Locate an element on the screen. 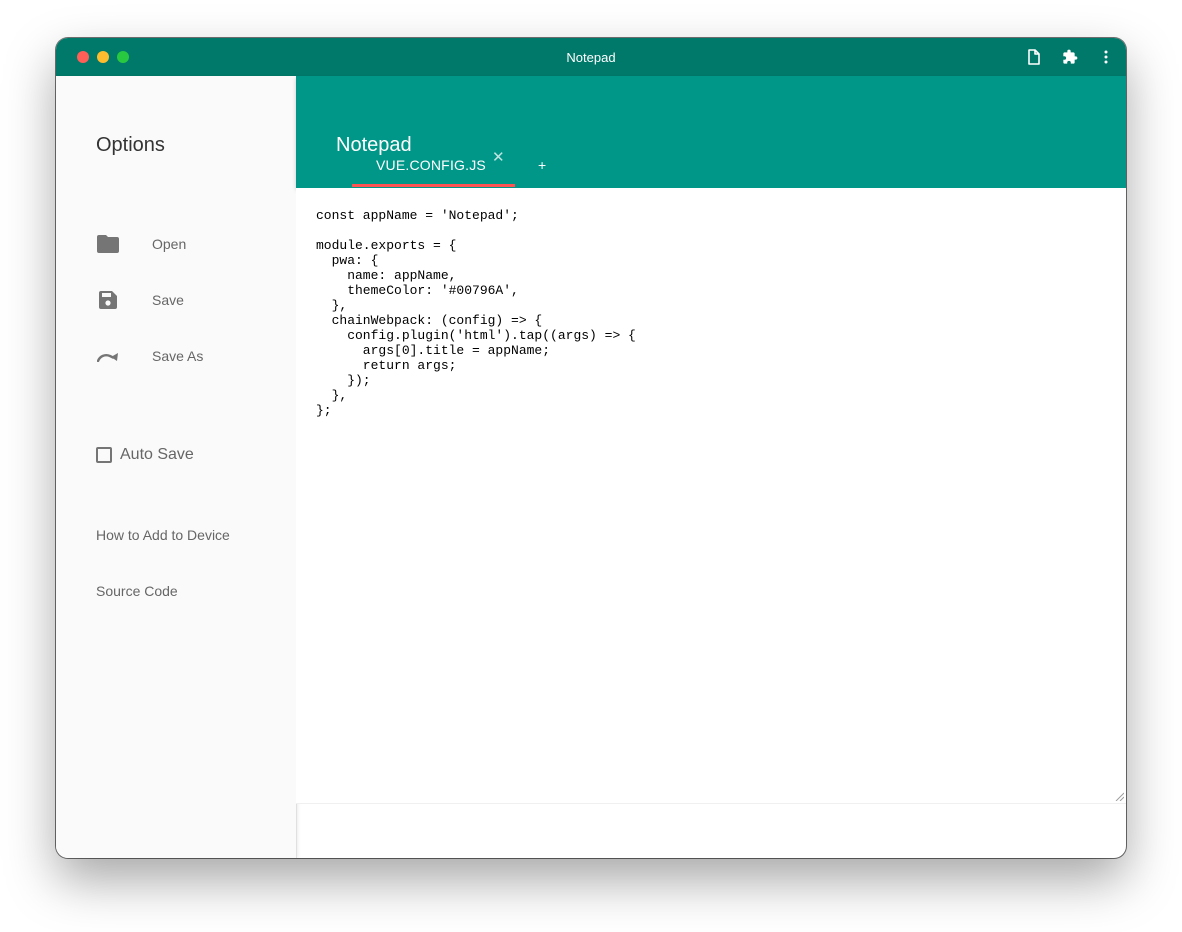 This screenshot has width=1182, height=932. how-to-add-link: How to Add to Device is located at coordinates (163, 535).